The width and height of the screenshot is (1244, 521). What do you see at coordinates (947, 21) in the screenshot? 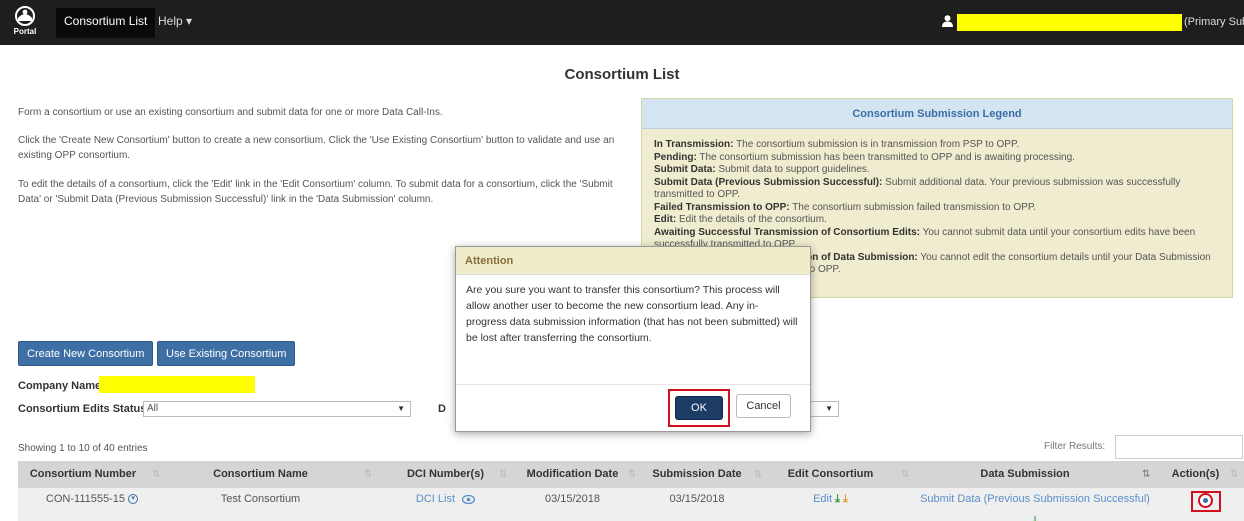
I see `user-icon` at bounding box center [947, 21].